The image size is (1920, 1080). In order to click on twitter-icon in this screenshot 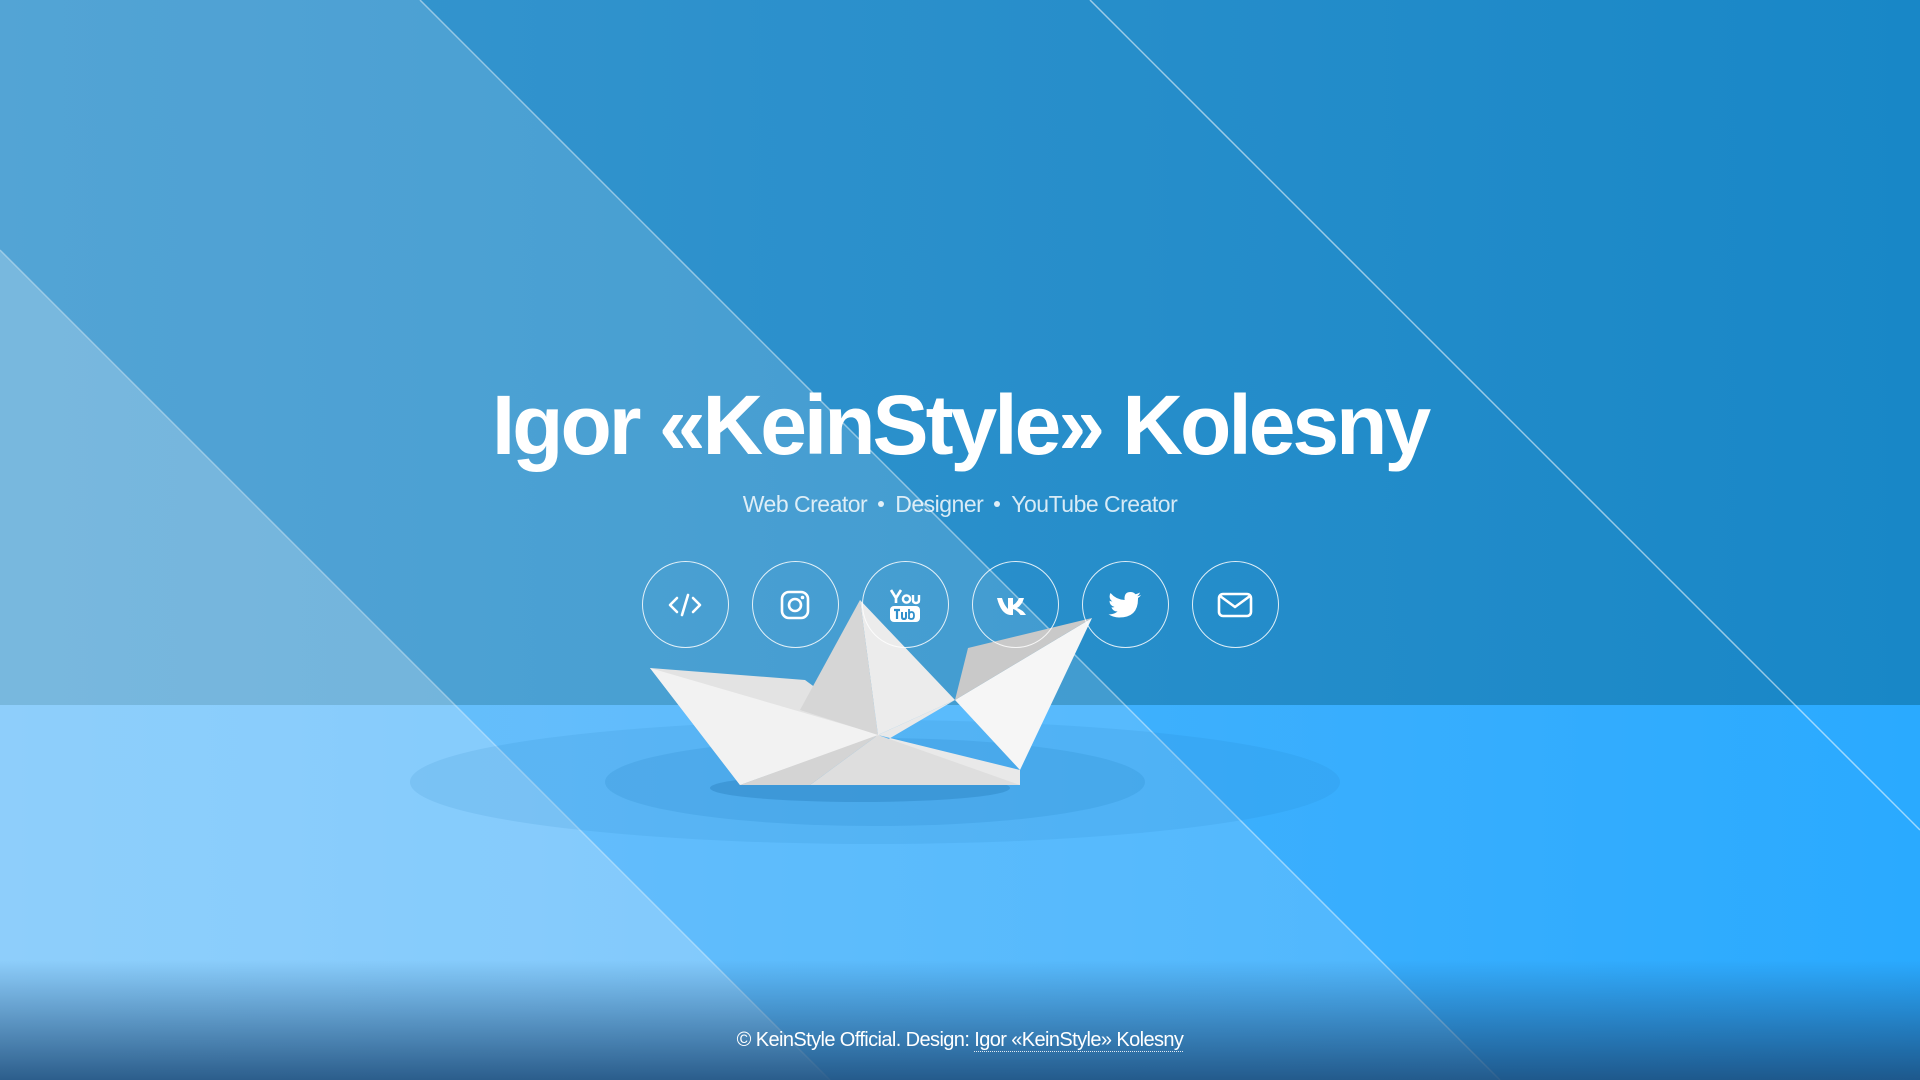, I will do `click(1124, 604)`.